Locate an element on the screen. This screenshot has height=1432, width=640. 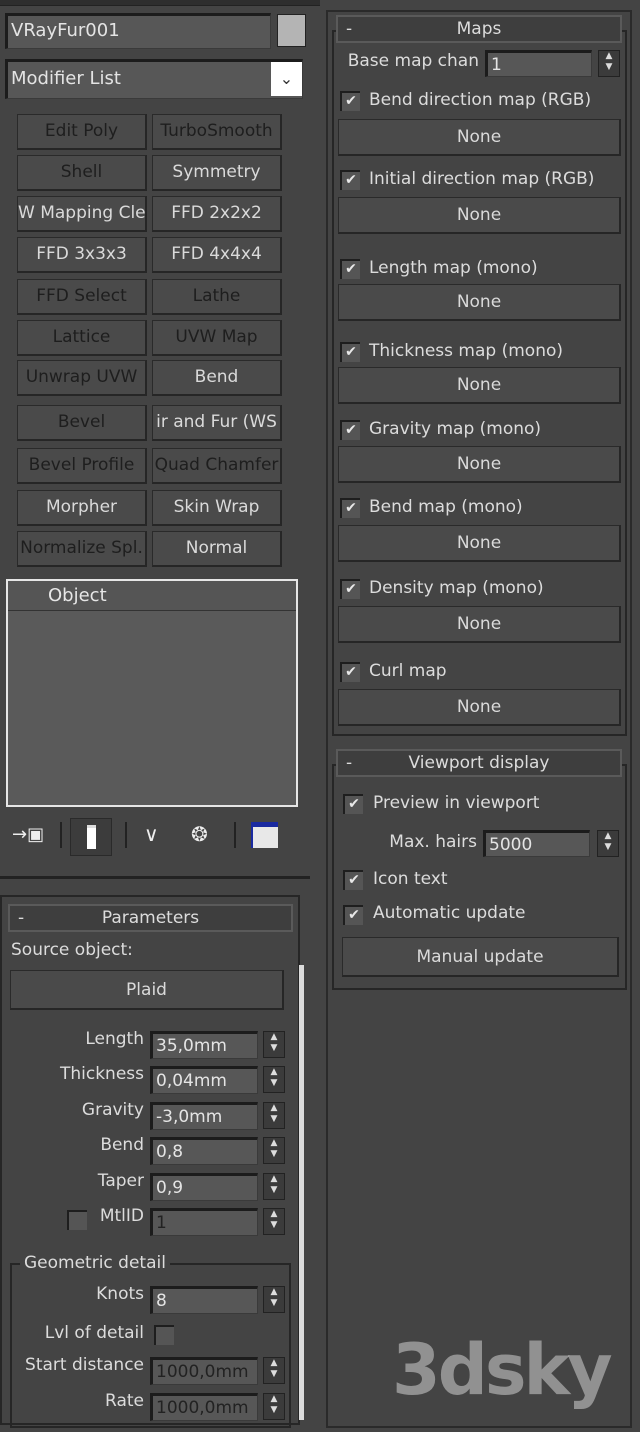
base-map-chan-spinner: ▲ ▼ is located at coordinates (609, 63).